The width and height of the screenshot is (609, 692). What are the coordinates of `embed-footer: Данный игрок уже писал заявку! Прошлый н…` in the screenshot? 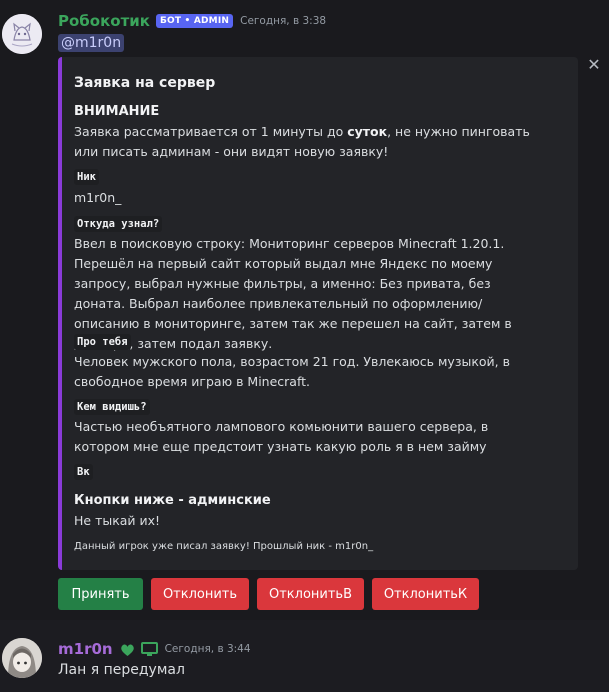 It's located at (224, 546).